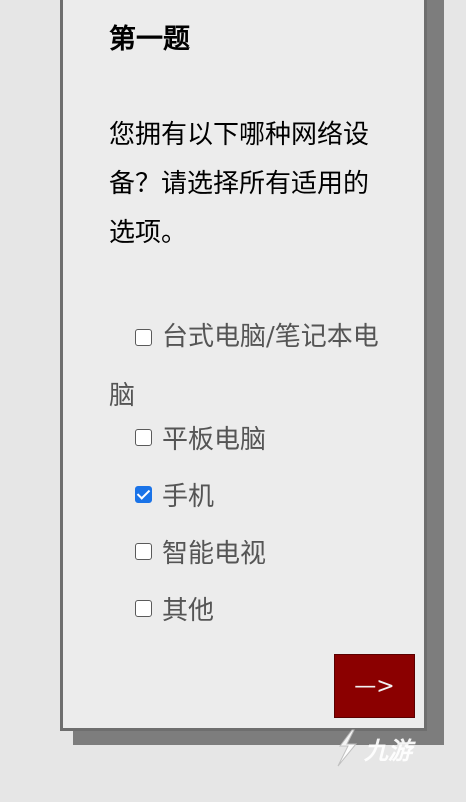 The width and height of the screenshot is (466, 802). I want to click on option-label: 智能电视, so click(214, 553).